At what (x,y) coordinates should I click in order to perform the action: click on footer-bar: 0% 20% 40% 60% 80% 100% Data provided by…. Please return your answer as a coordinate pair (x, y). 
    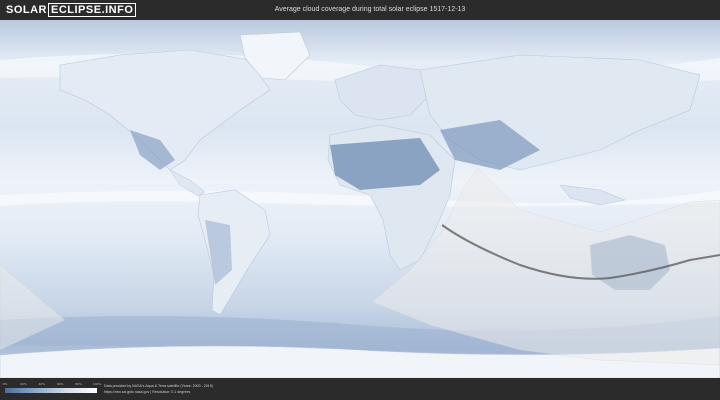
    Looking at the image, I should click on (360, 389).